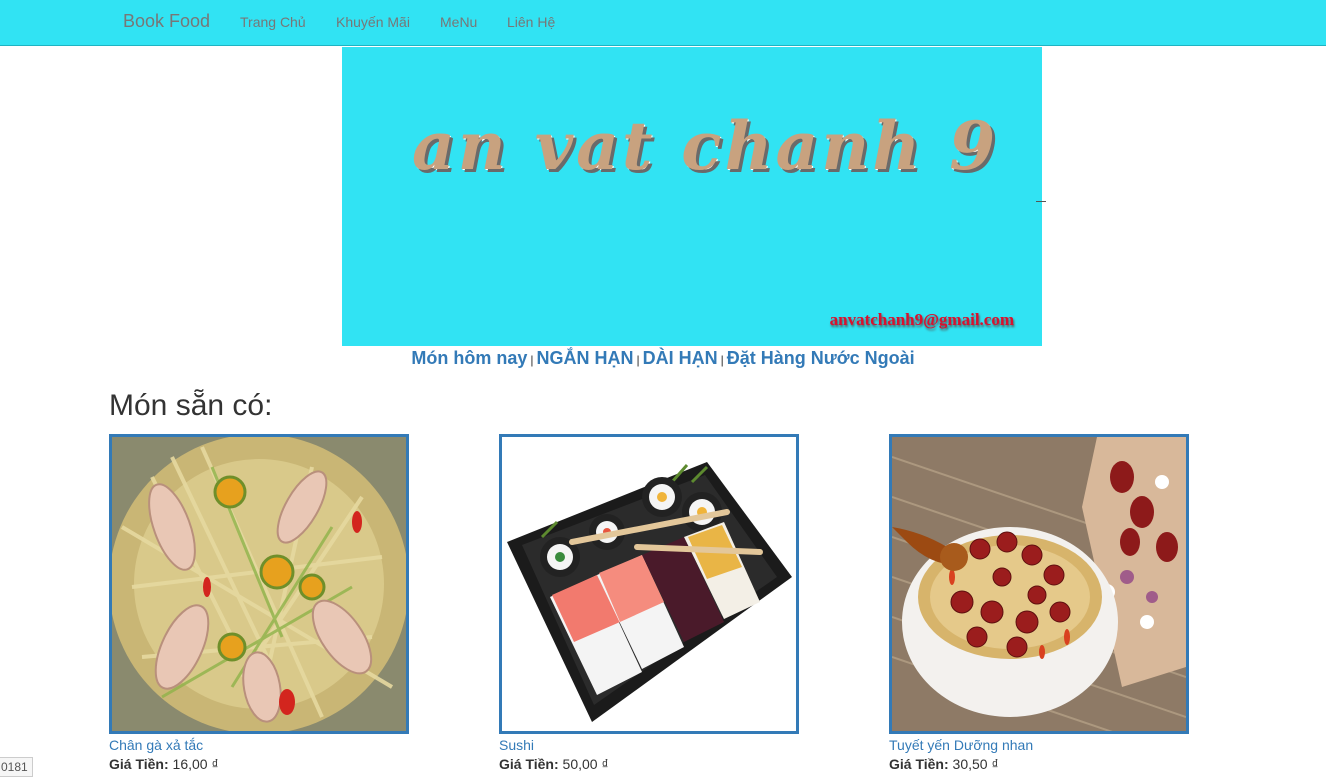 The height and width of the screenshot is (778, 1326). I want to click on product-price: Giá Tiền: 30,50 ₫, so click(1039, 764).